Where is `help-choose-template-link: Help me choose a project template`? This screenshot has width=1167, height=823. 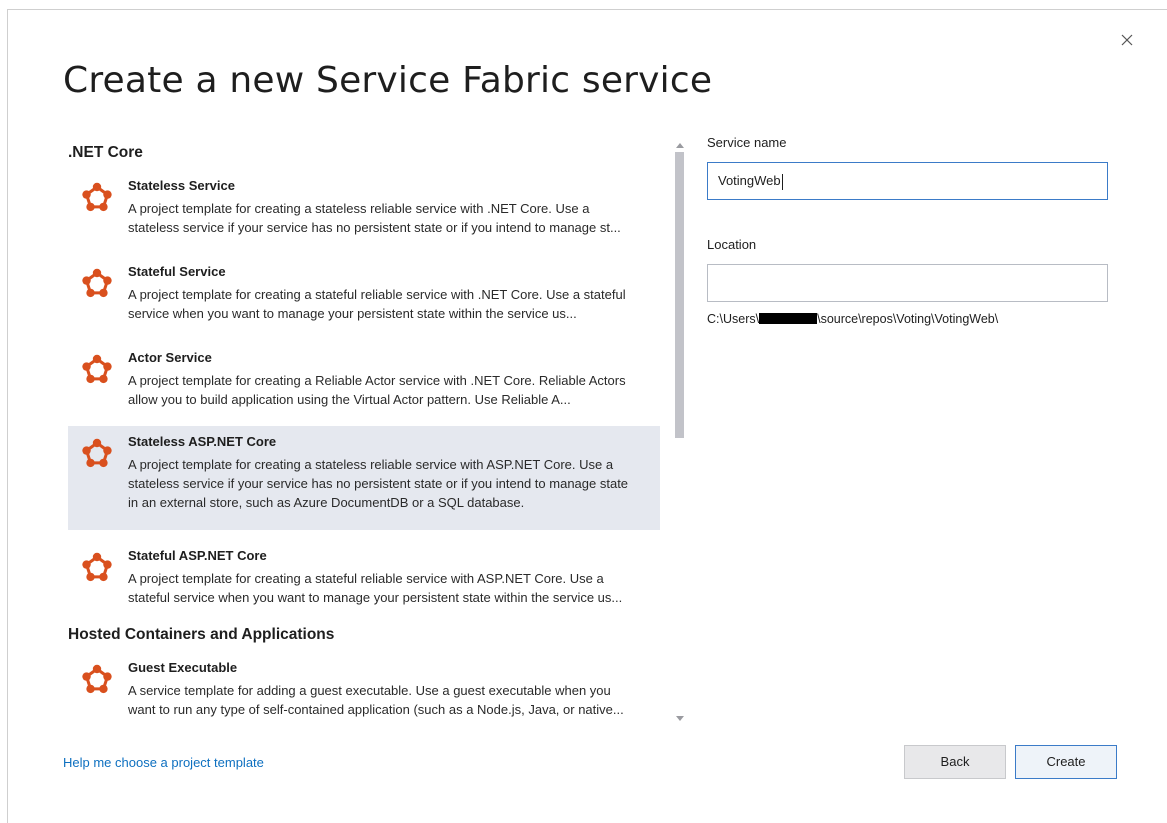 help-choose-template-link: Help me choose a project template is located at coordinates (163, 762).